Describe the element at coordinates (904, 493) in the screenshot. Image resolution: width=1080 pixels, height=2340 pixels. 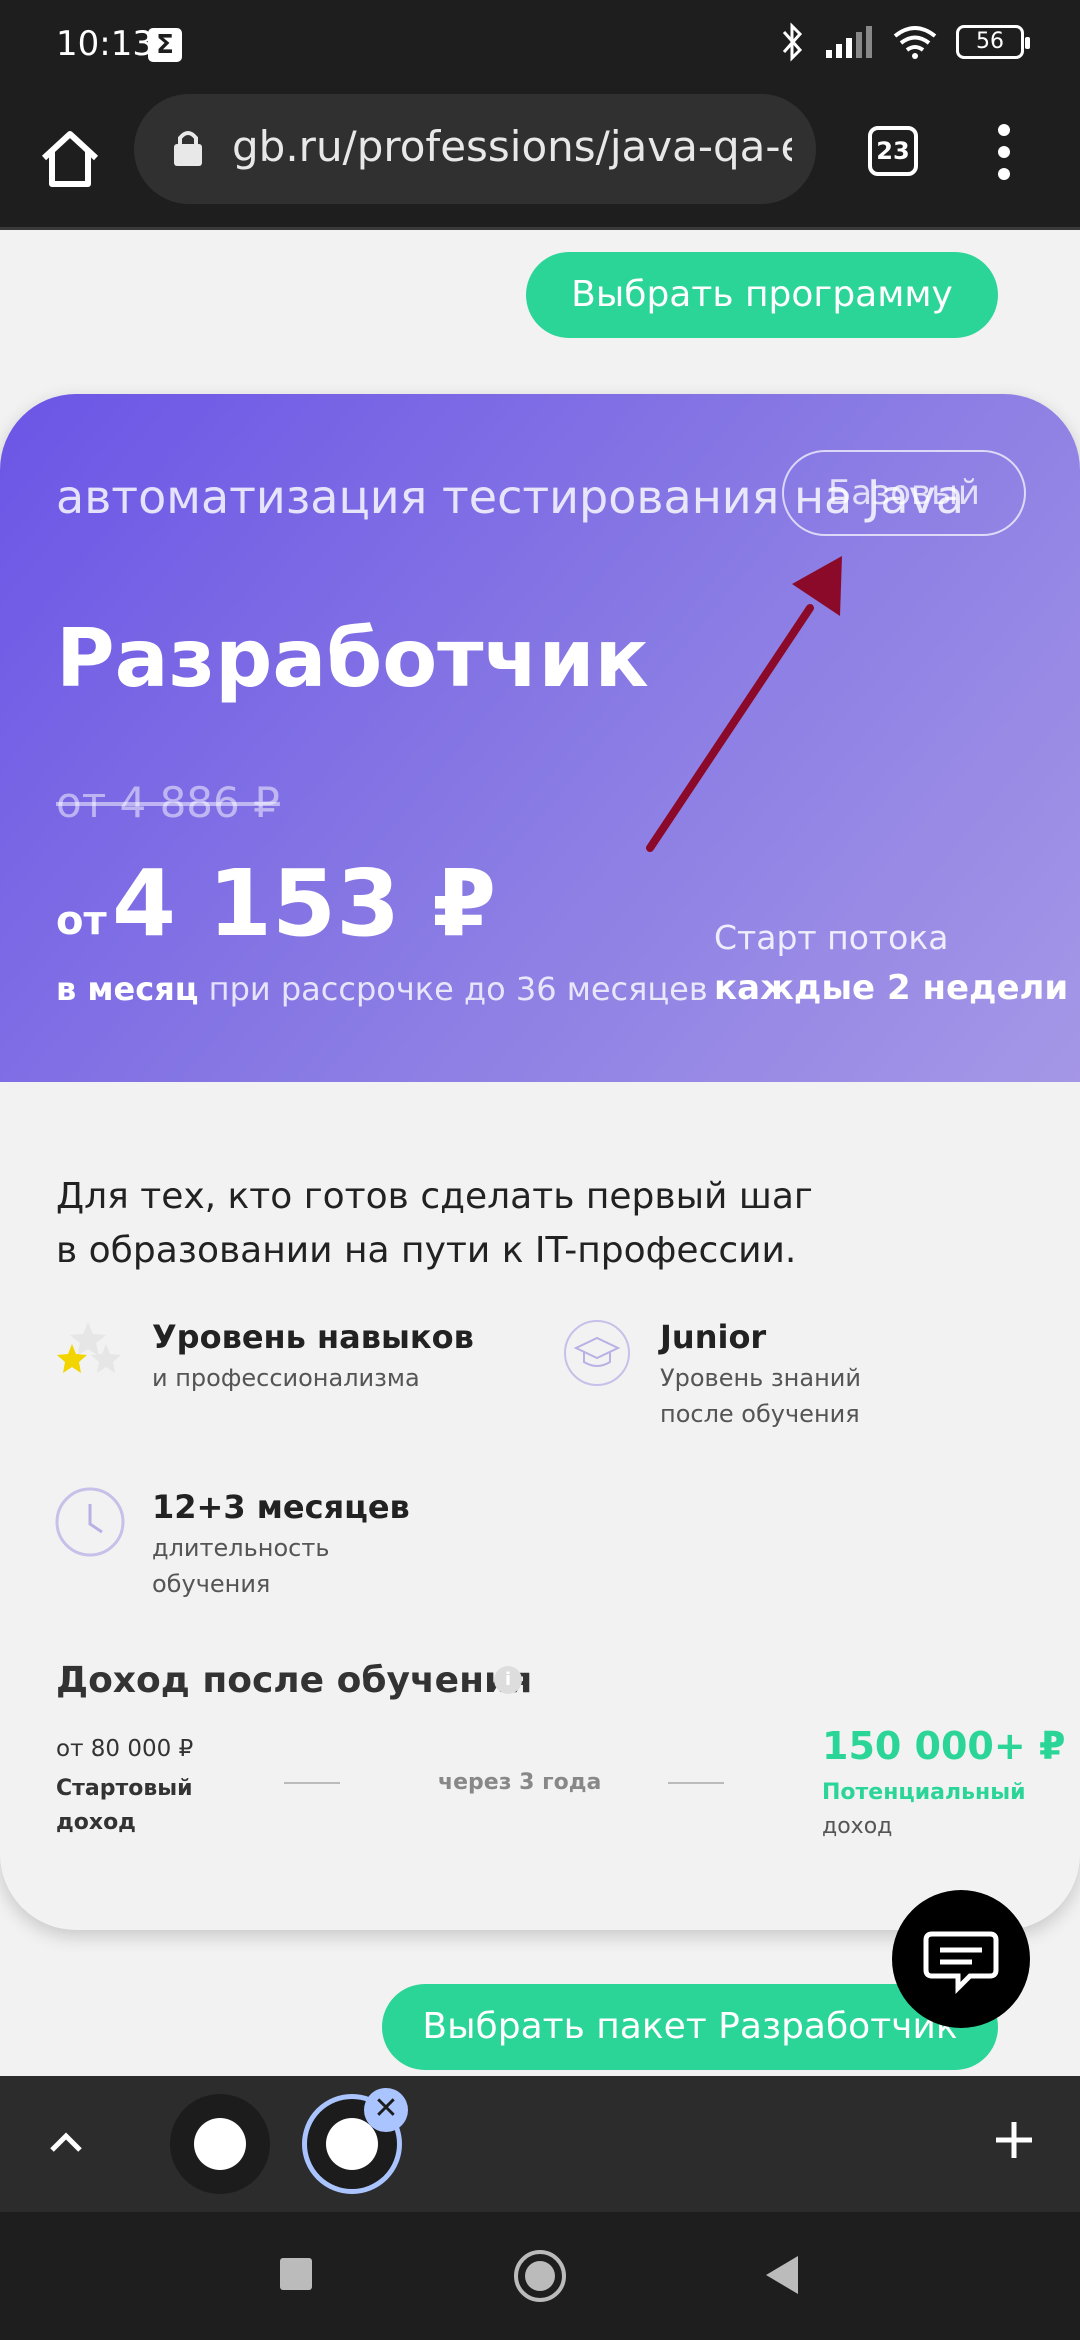
I see `plan-level-badge: Базовый` at that location.